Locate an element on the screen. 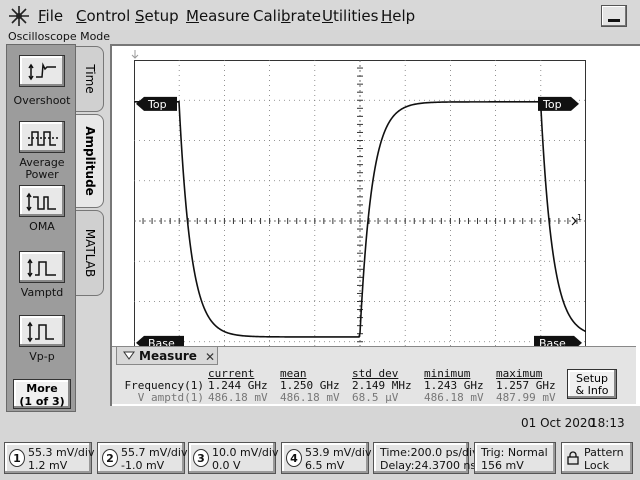  trigger-button-line1: Trig: Normal is located at coordinates (514, 452).